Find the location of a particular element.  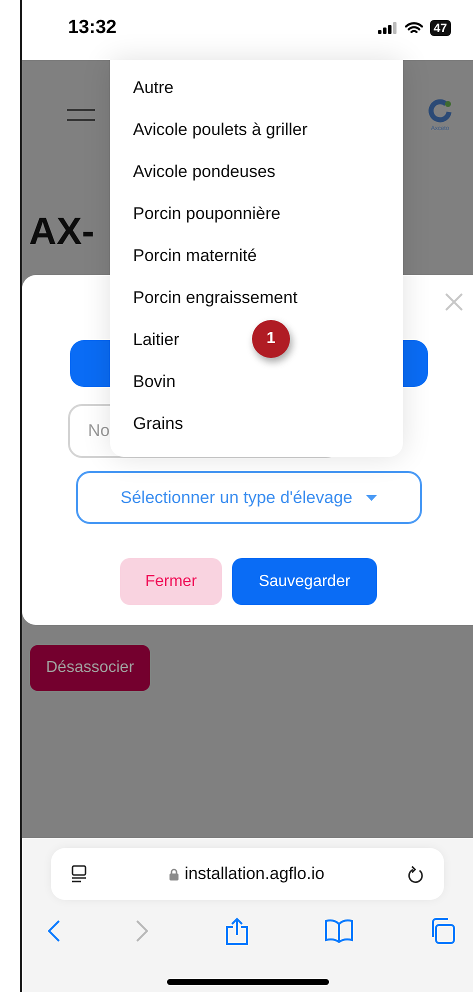

back-icon is located at coordinates (54, 931).